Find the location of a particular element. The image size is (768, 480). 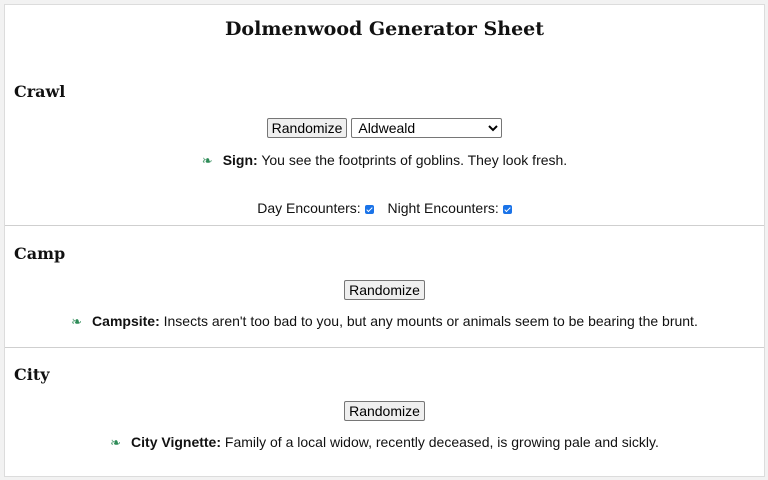

camp-result-label: Campsite: is located at coordinates (126, 321).